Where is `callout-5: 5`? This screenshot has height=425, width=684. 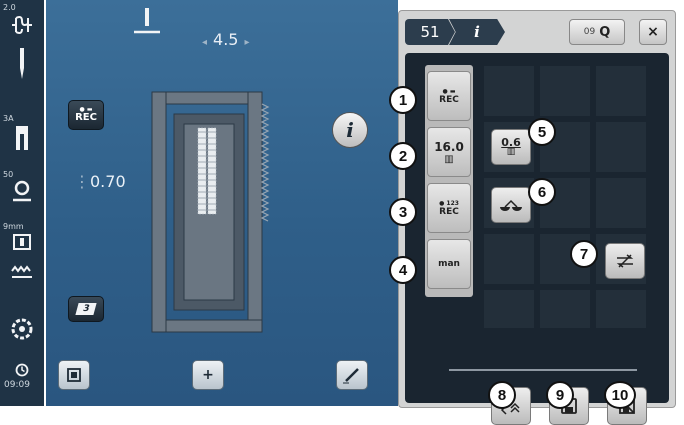 callout-5: 5 is located at coordinates (542, 132).